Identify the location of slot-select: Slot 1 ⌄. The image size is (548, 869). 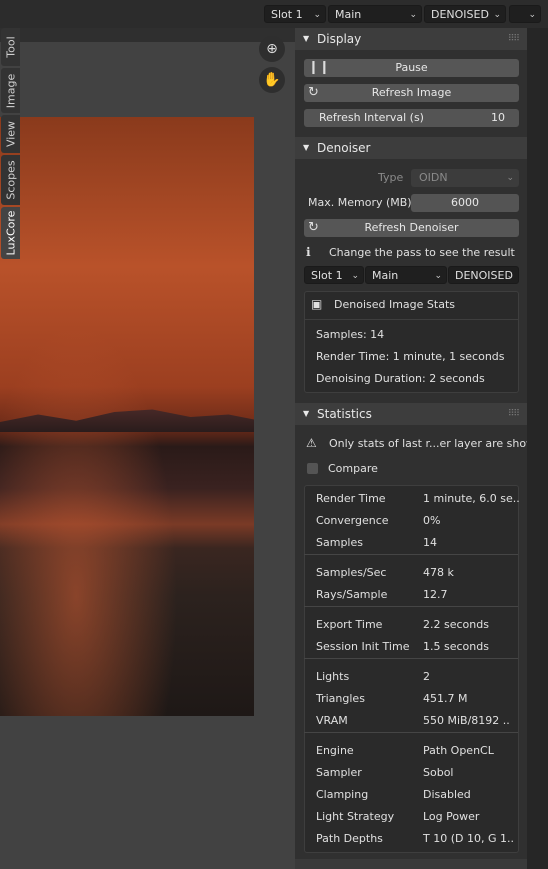
(295, 14).